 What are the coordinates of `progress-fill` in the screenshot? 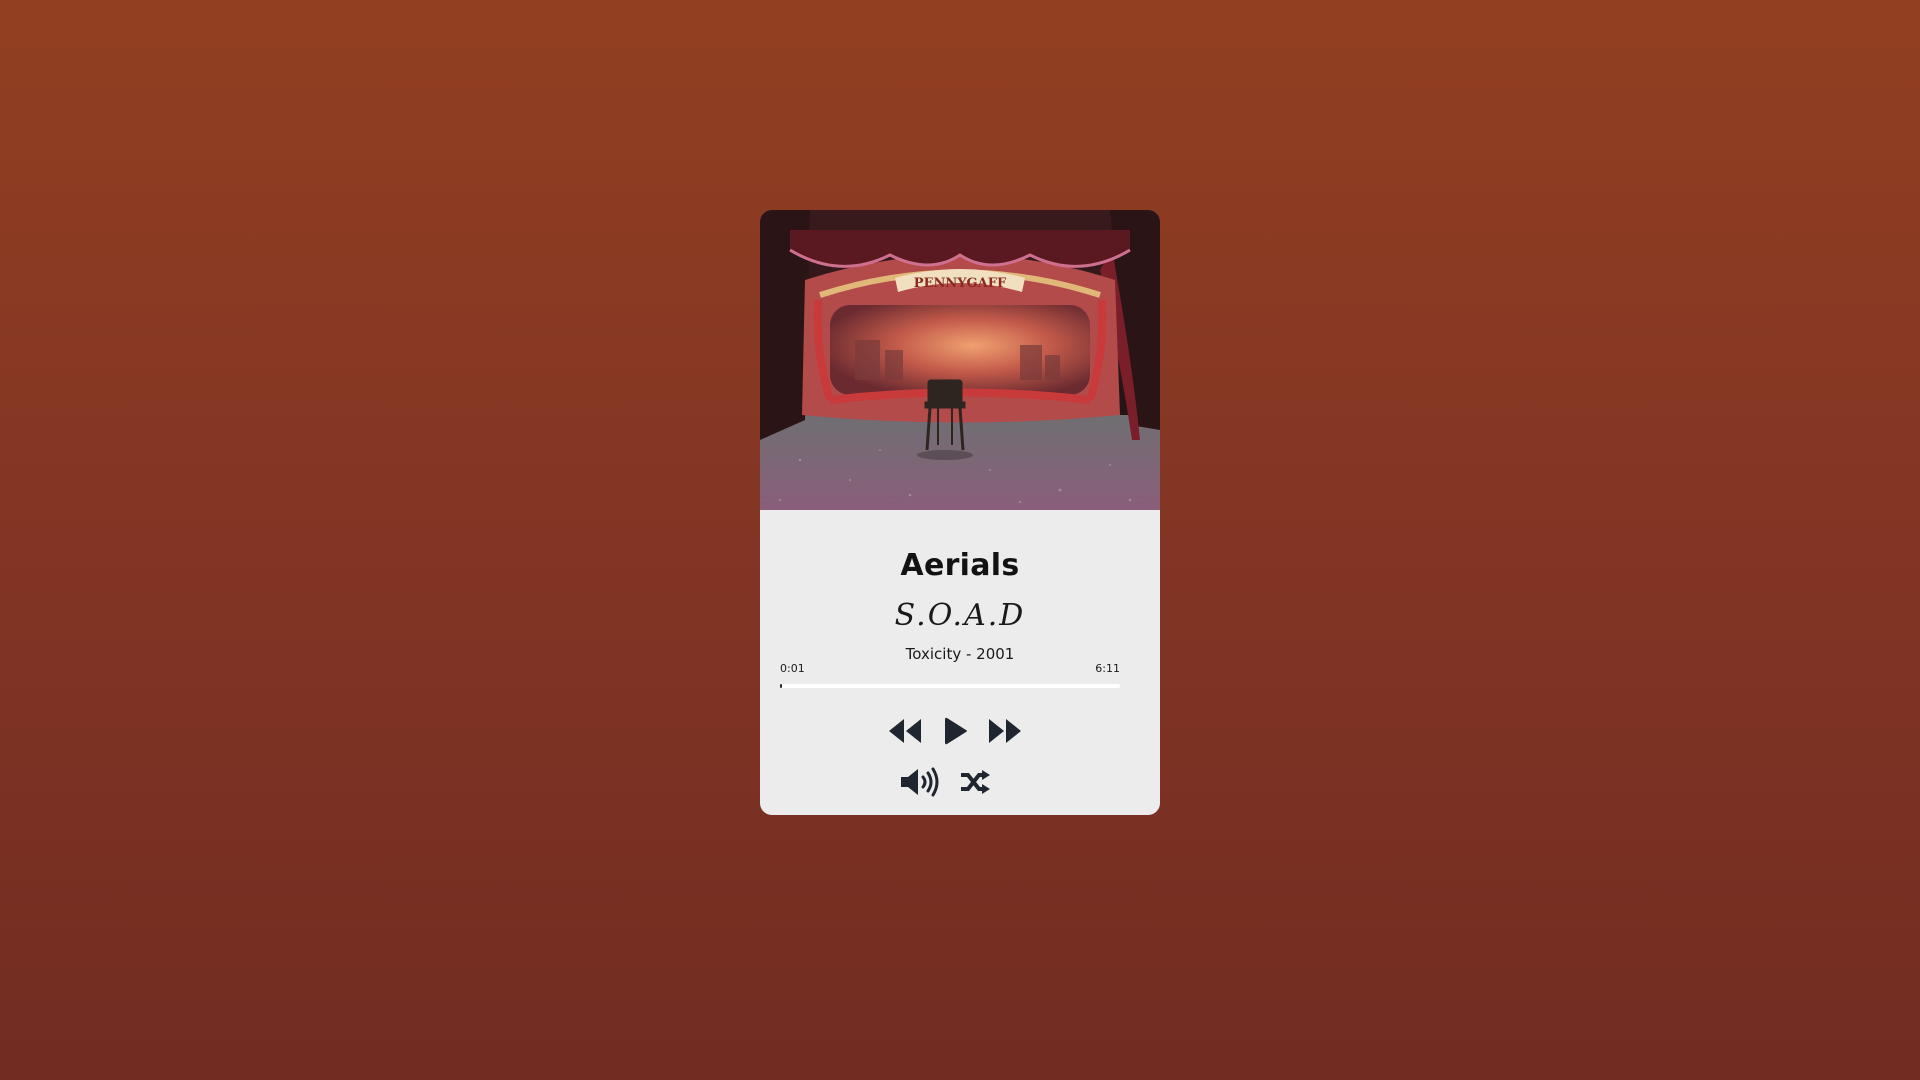 It's located at (781, 686).